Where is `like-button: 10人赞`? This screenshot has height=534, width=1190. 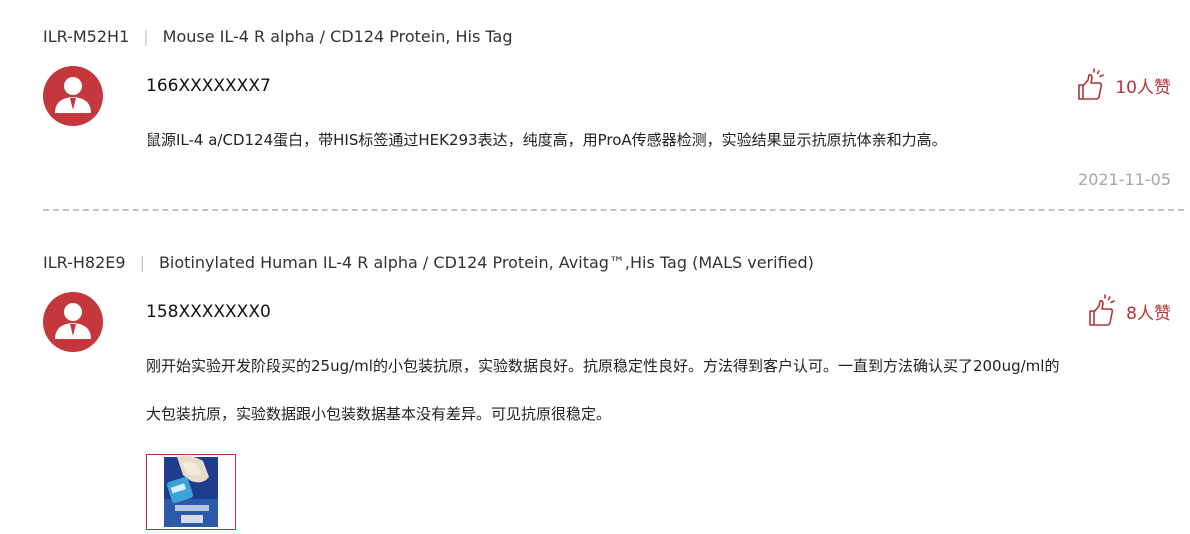 like-button: 10人赞 is located at coordinates (1123, 85).